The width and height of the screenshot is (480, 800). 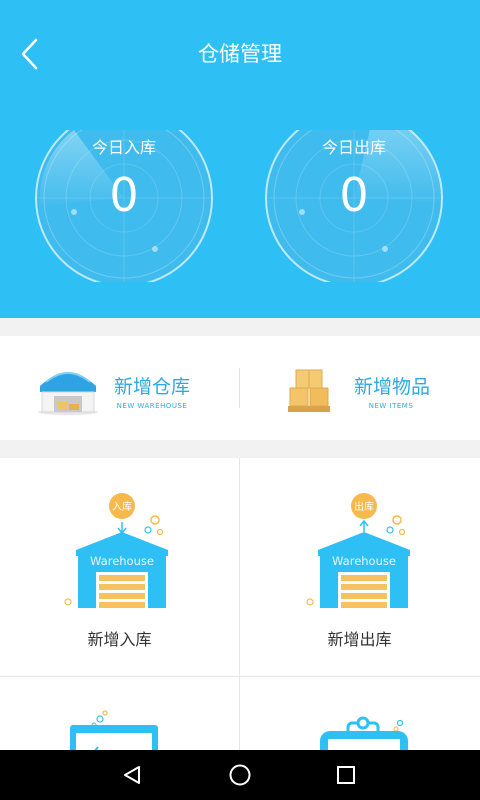 What do you see at coordinates (116, 550) in the screenshot?
I see `inbound-warehouse-icon: 入库 Warehouse` at bounding box center [116, 550].